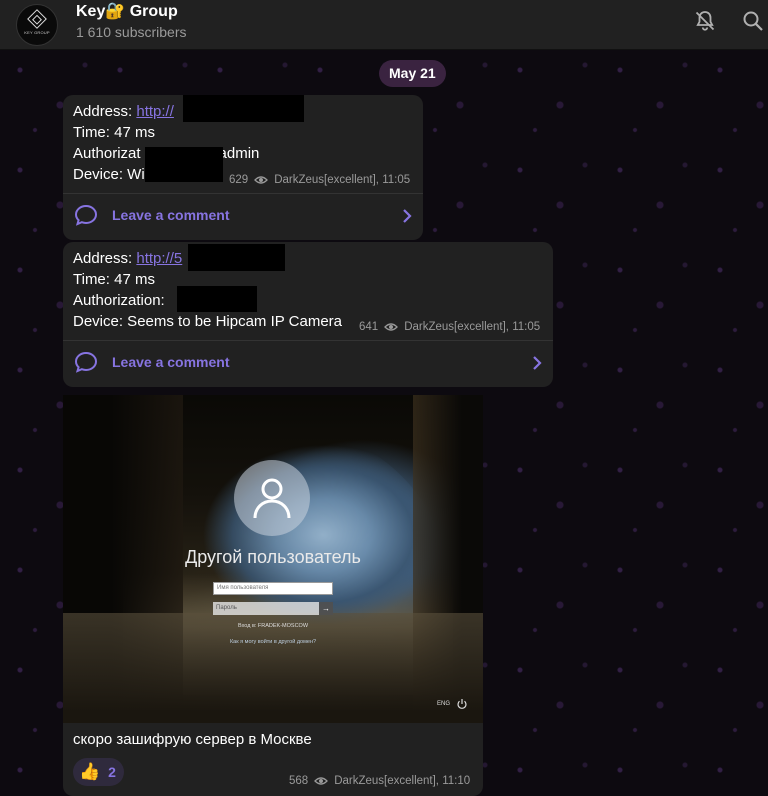  Describe the element at coordinates (114, 132) in the screenshot. I see `message-line: Time: 47 ms` at that location.